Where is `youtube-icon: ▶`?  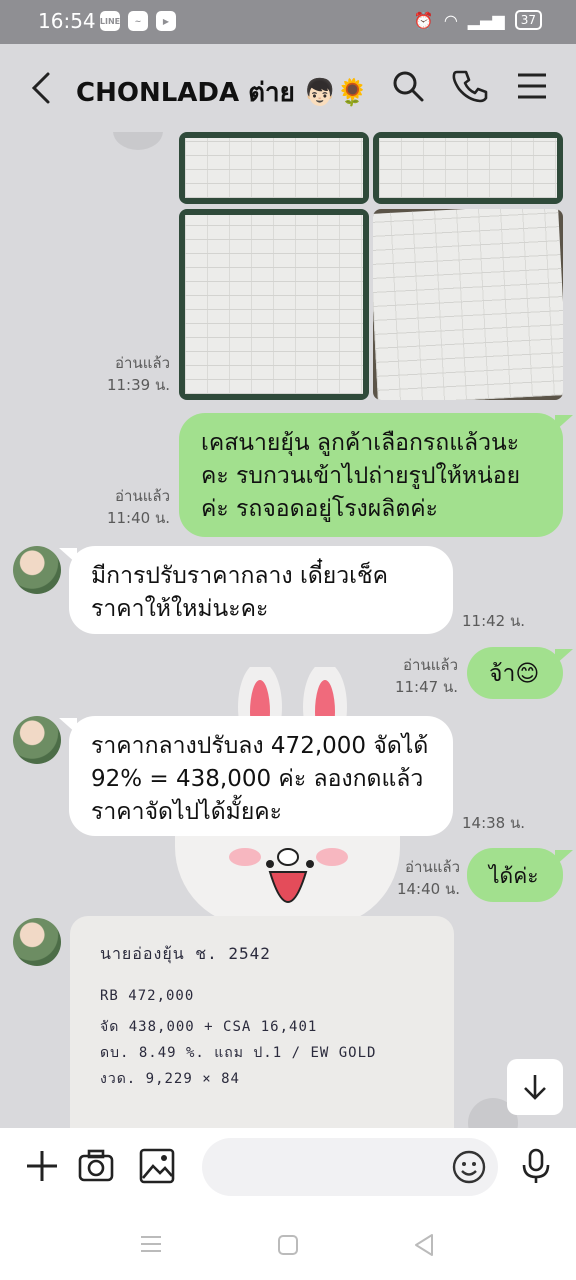 youtube-icon: ▶ is located at coordinates (166, 21).